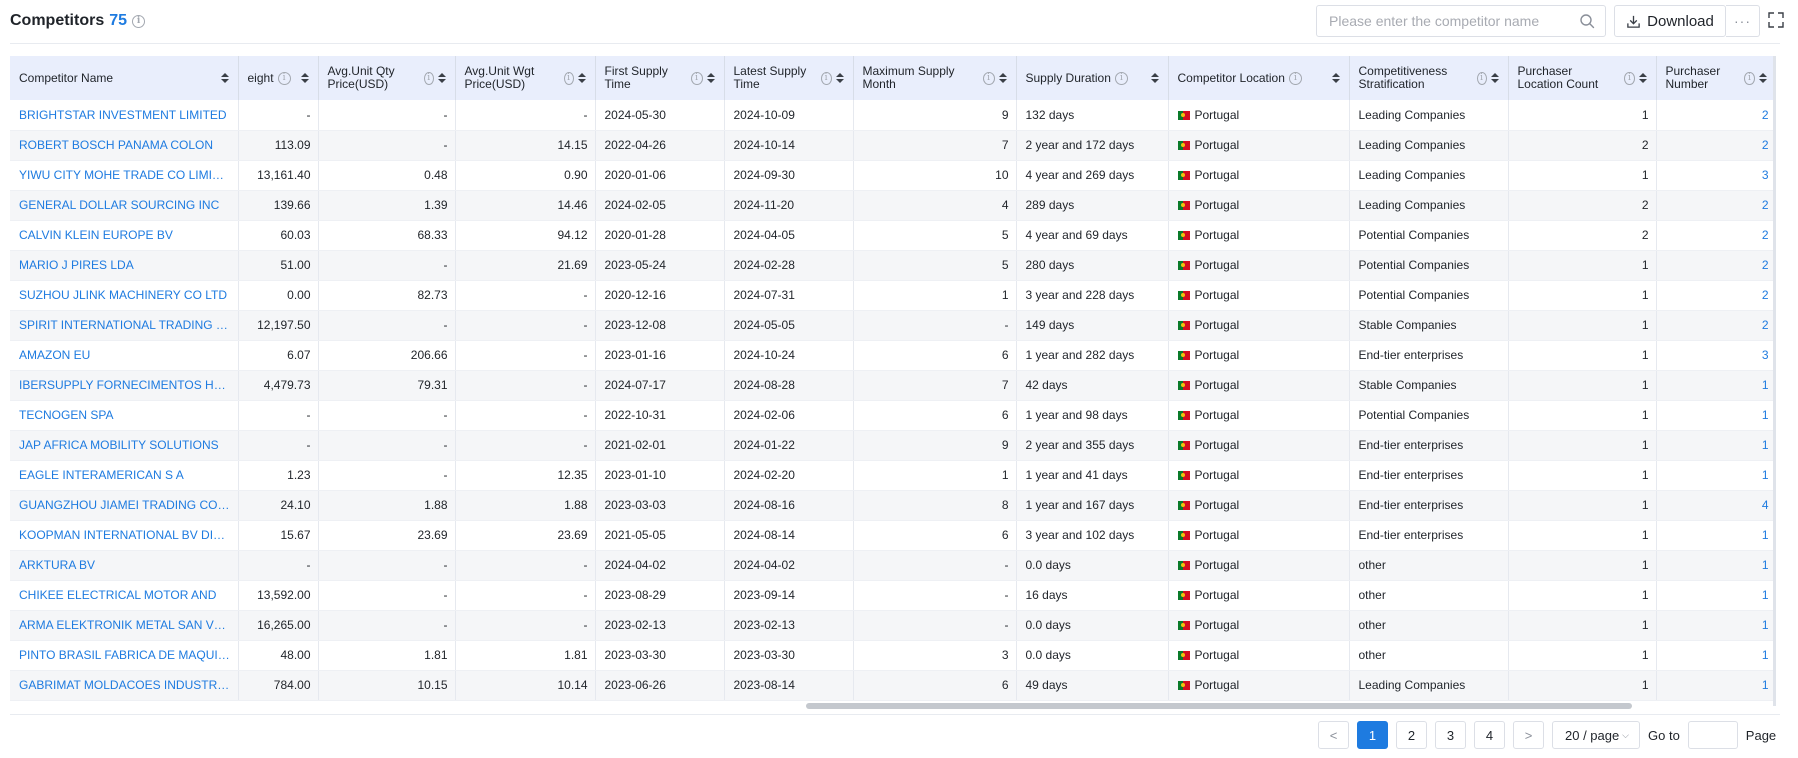  What do you see at coordinates (124, 625) in the screenshot?
I see `competitor-name-link: ARMA ELEKTRONIK METAL SAN VE TIC` at bounding box center [124, 625].